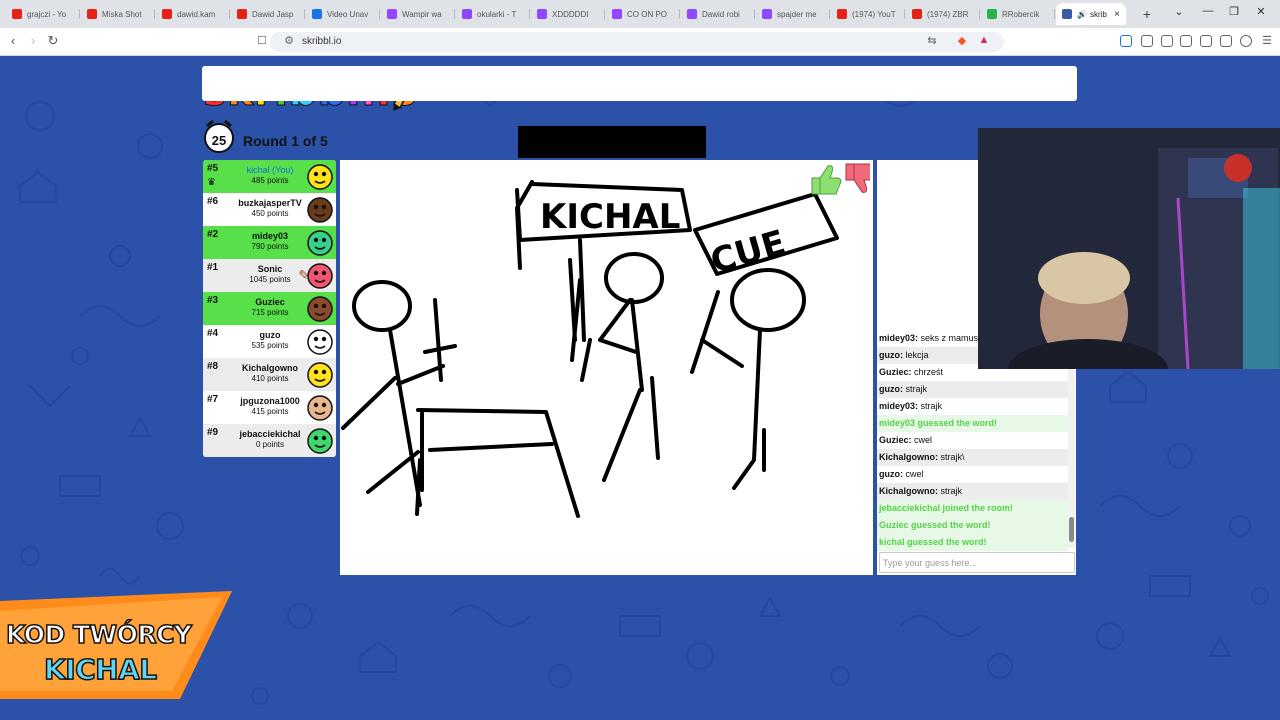 The image size is (1280, 720). What do you see at coordinates (1206, 41) in the screenshot?
I see `wallet-icon` at bounding box center [1206, 41].